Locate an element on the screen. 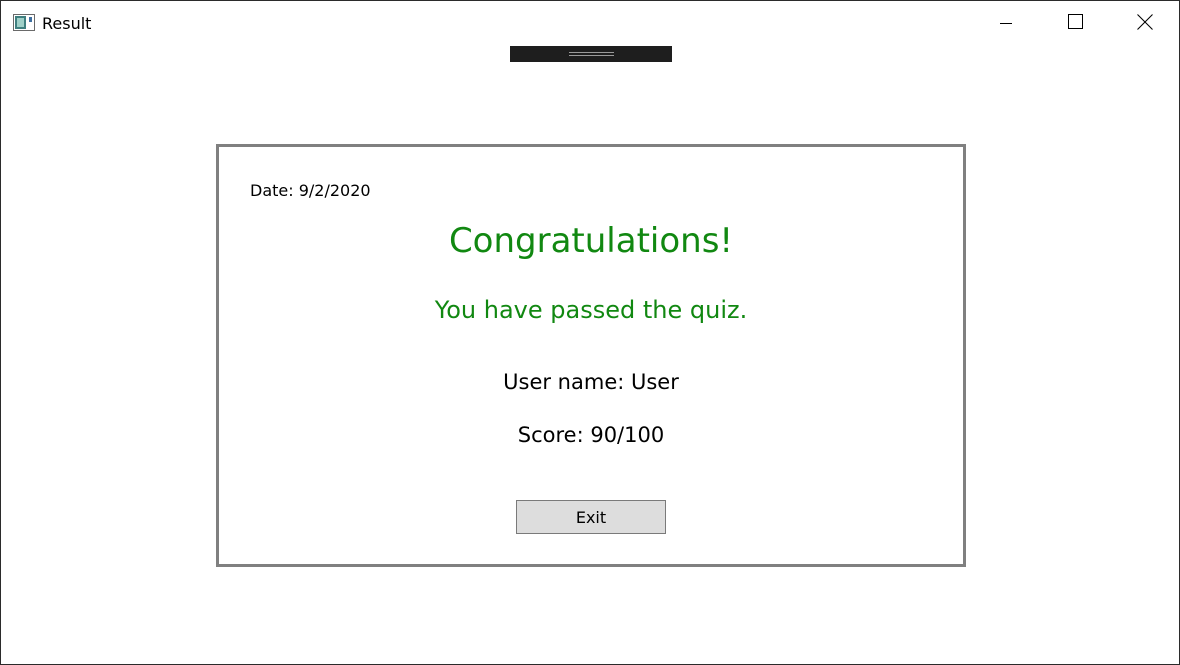 This screenshot has width=1180, height=665. score-label: Score: 90/100 is located at coordinates (591, 435).